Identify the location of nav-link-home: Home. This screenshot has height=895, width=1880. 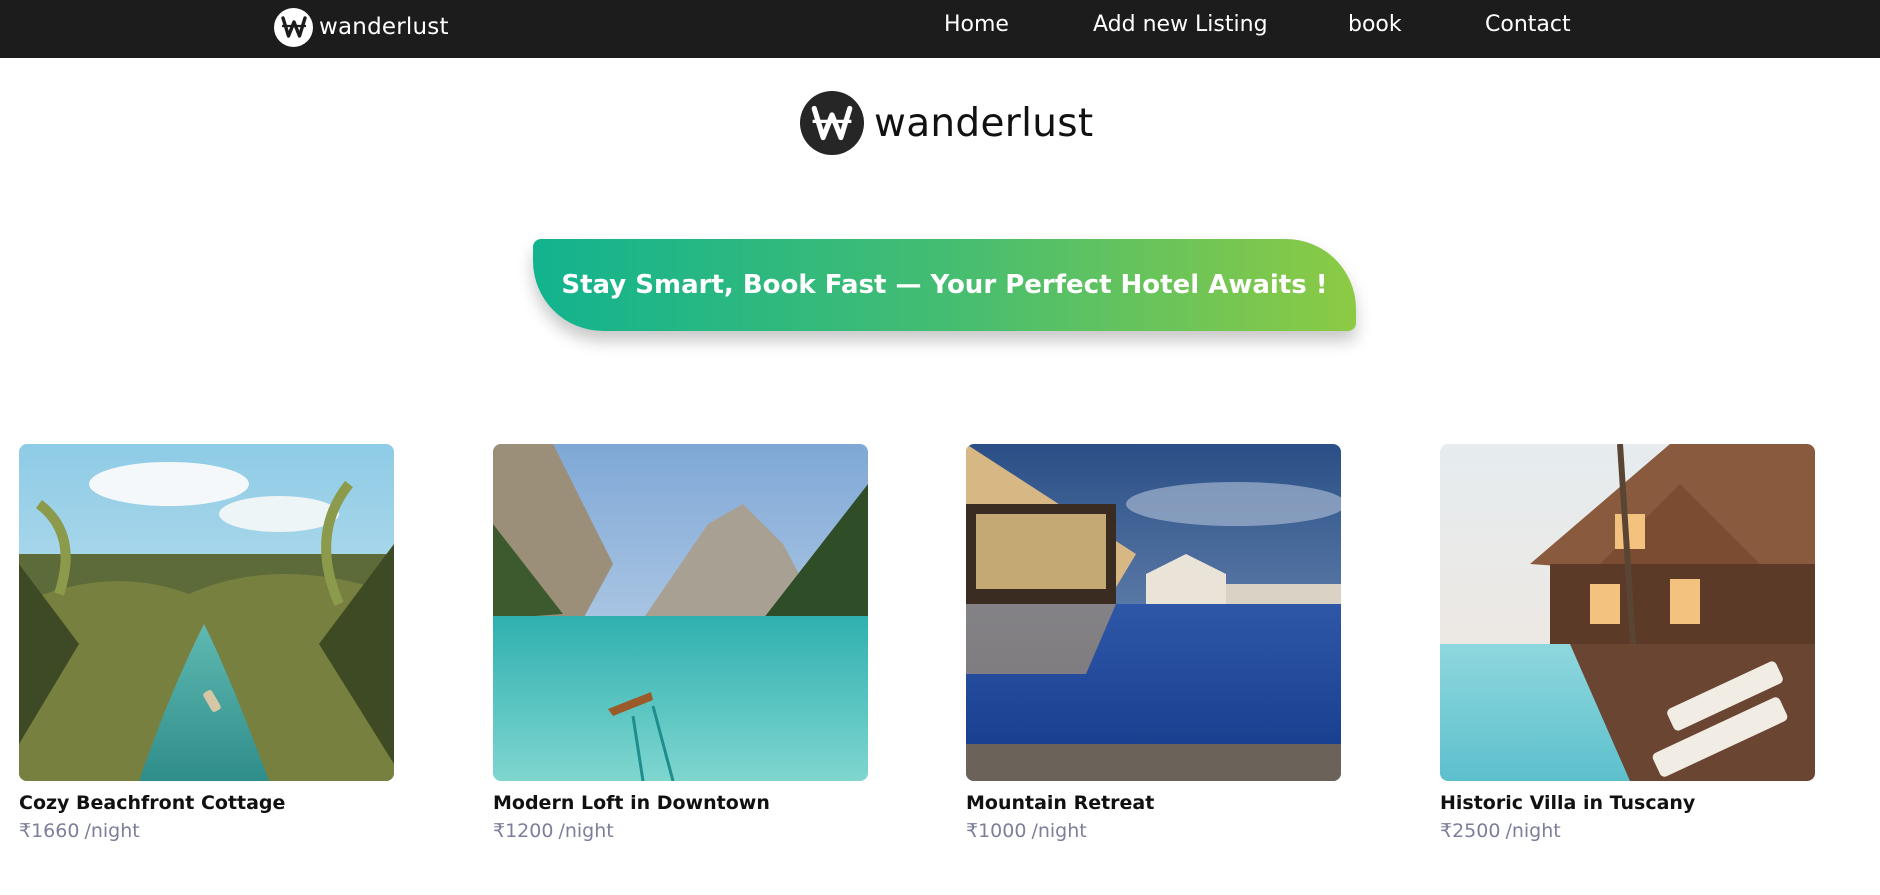
(976, 25).